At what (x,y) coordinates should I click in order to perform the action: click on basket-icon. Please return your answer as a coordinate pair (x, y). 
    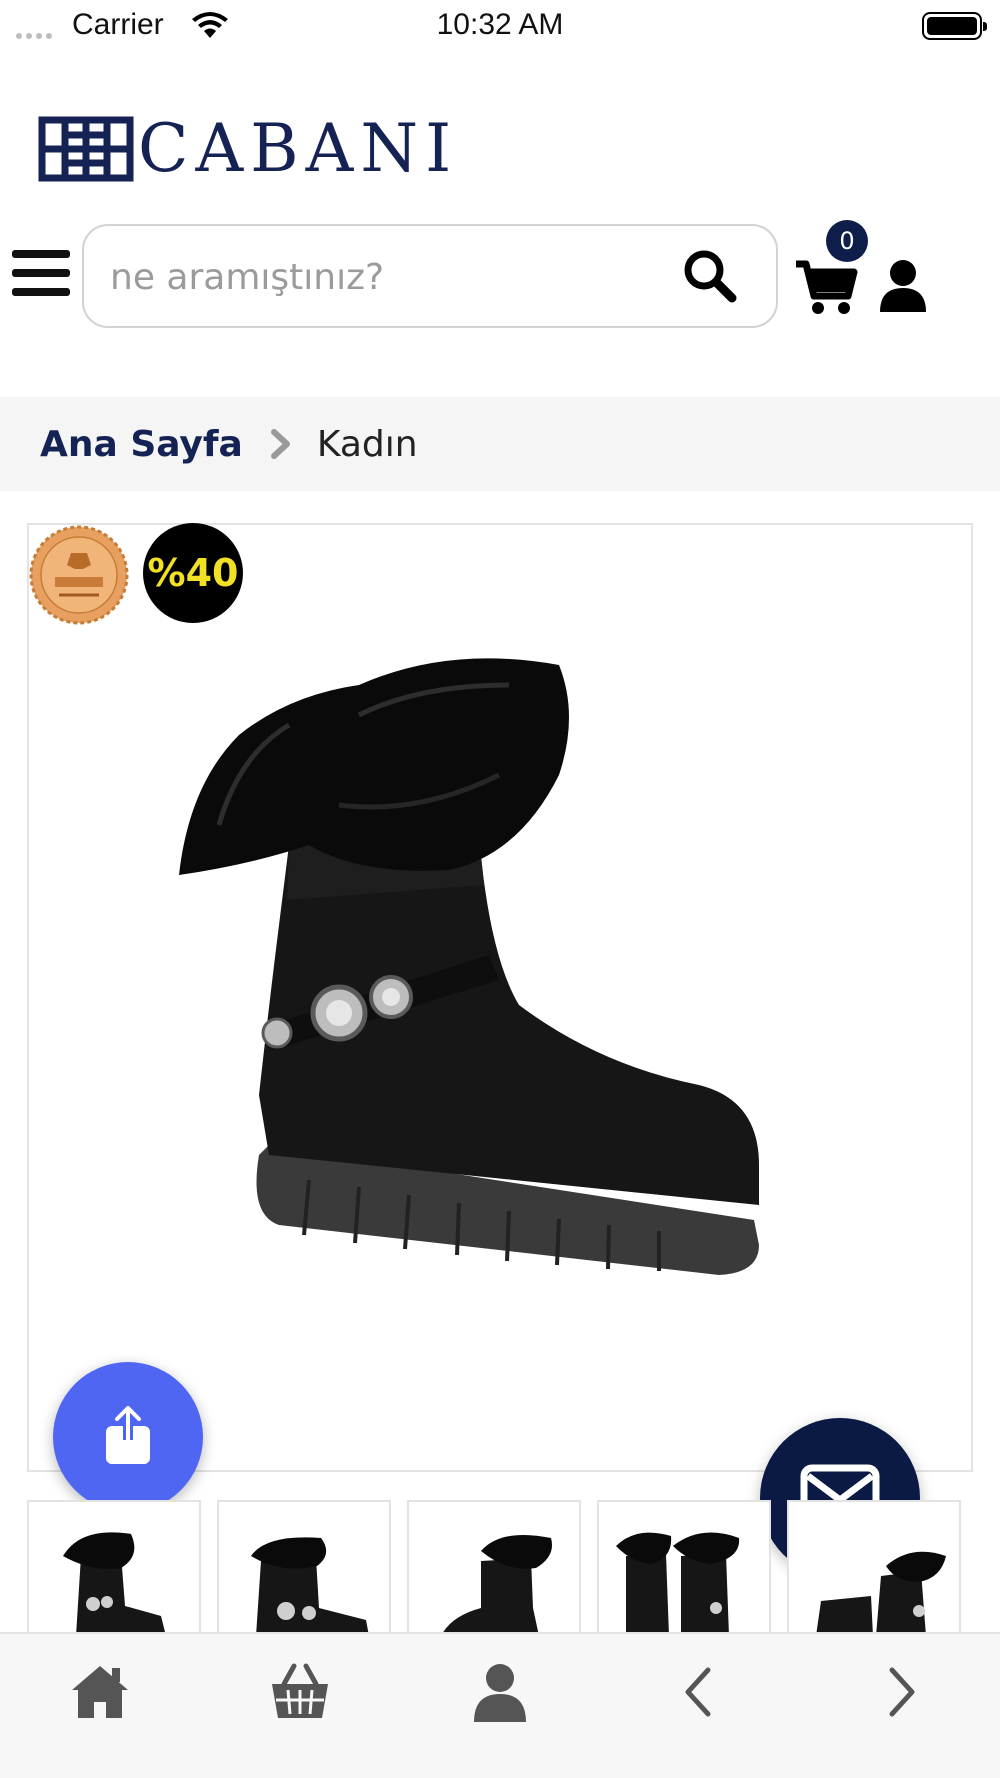
    Looking at the image, I should click on (300, 1692).